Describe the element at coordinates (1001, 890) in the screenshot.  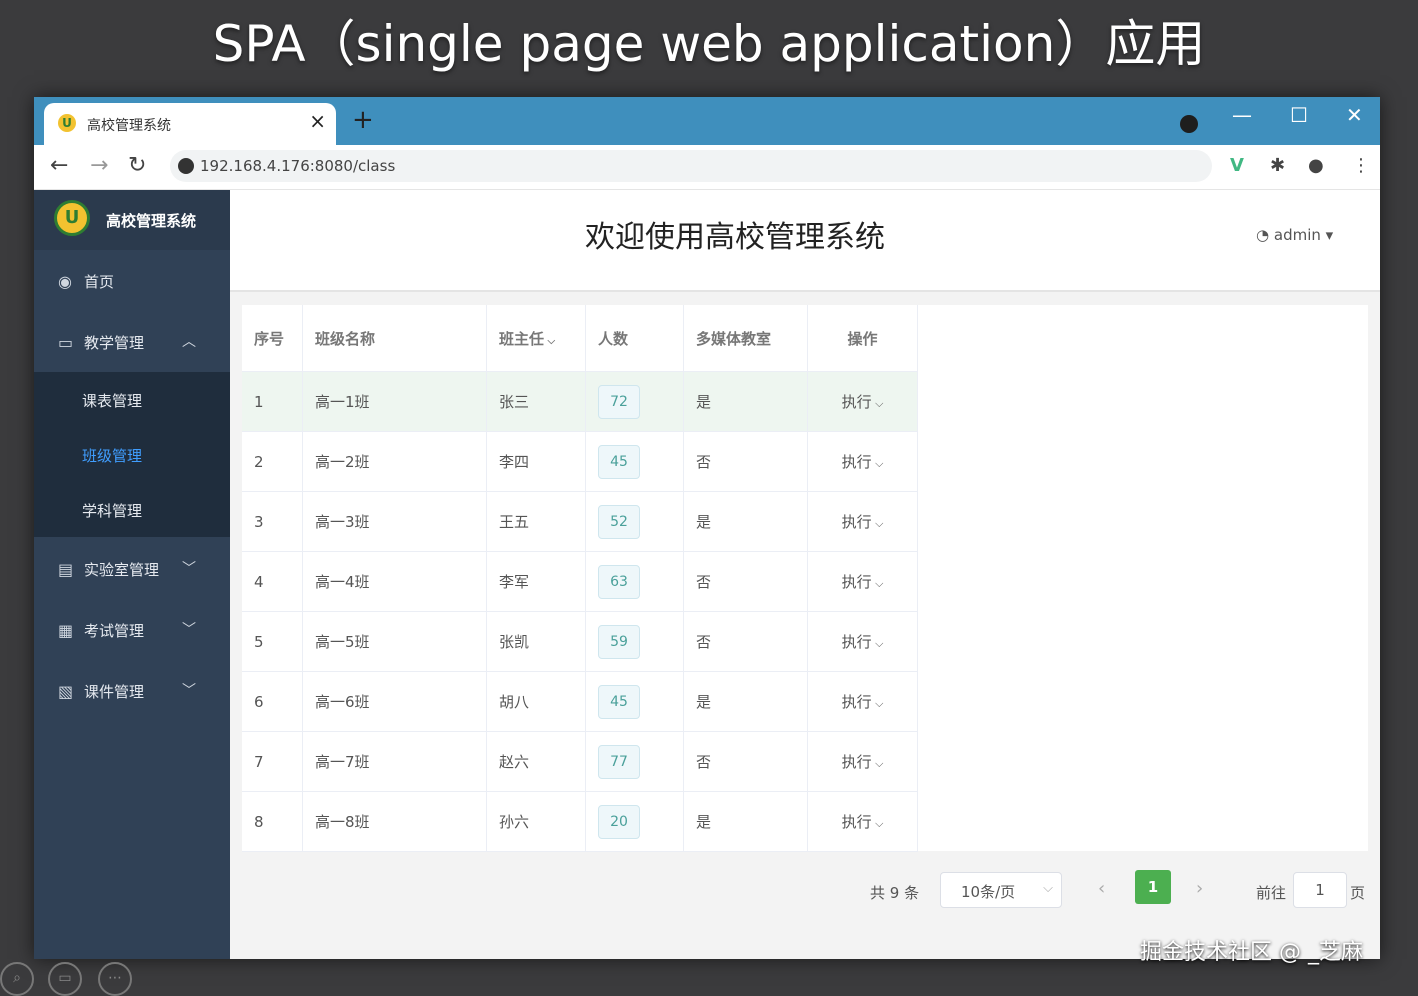
I see `page-size-select: 10条/页 ⌵` at that location.